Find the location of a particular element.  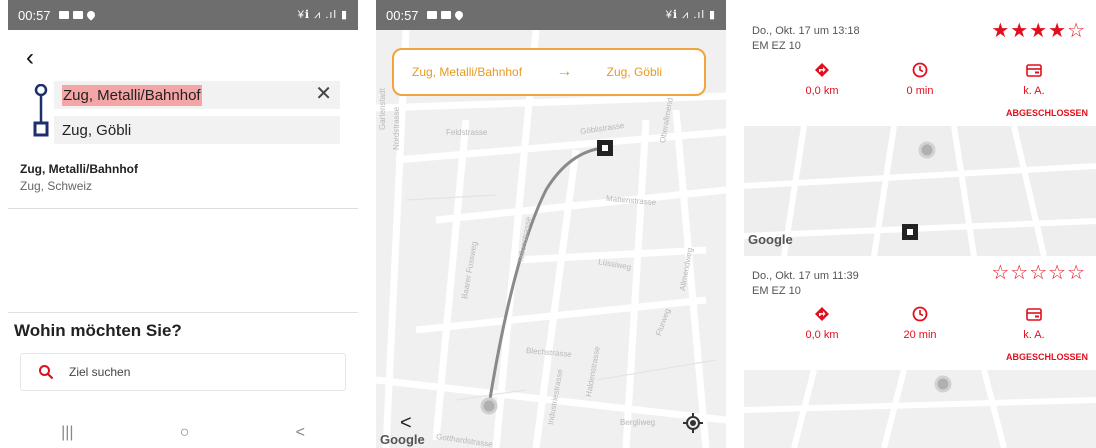

street-label: Nordstrasse is located at coordinates (396, 128).